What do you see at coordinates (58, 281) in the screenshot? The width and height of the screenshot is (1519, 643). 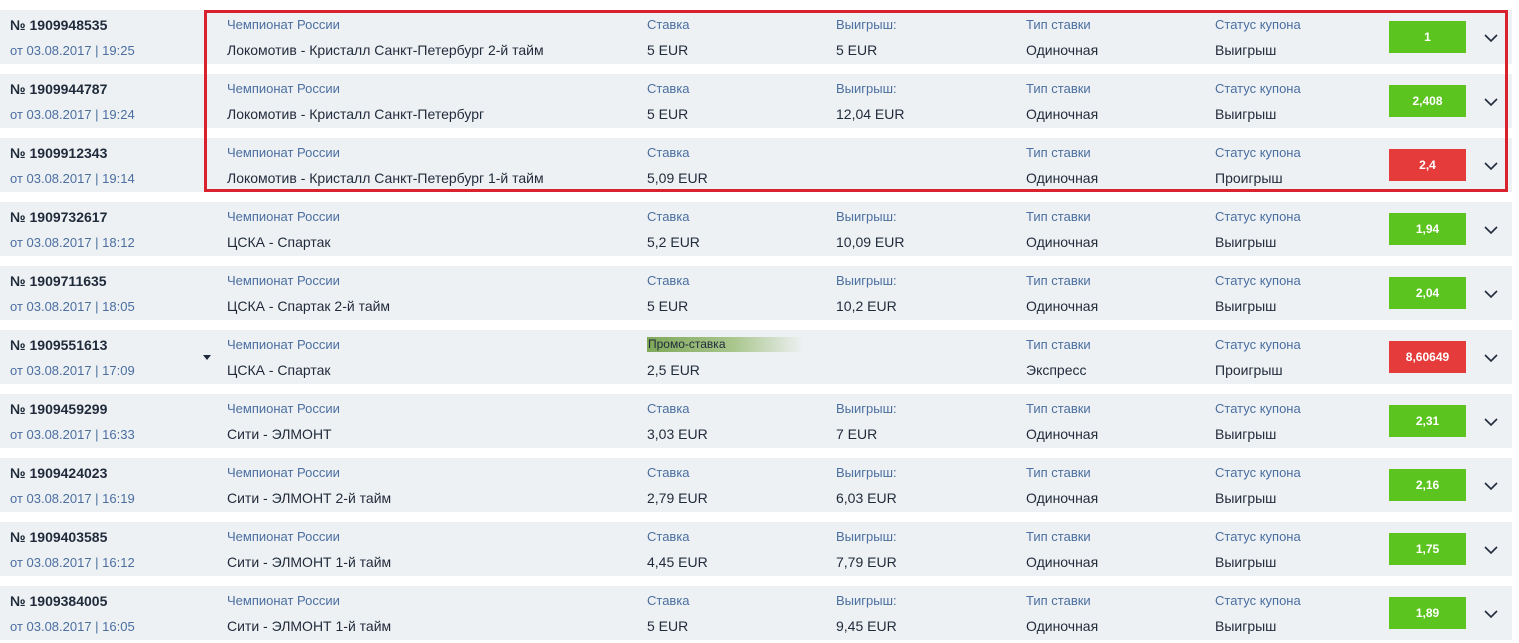 I see `coupon-number: № 1909711635` at bounding box center [58, 281].